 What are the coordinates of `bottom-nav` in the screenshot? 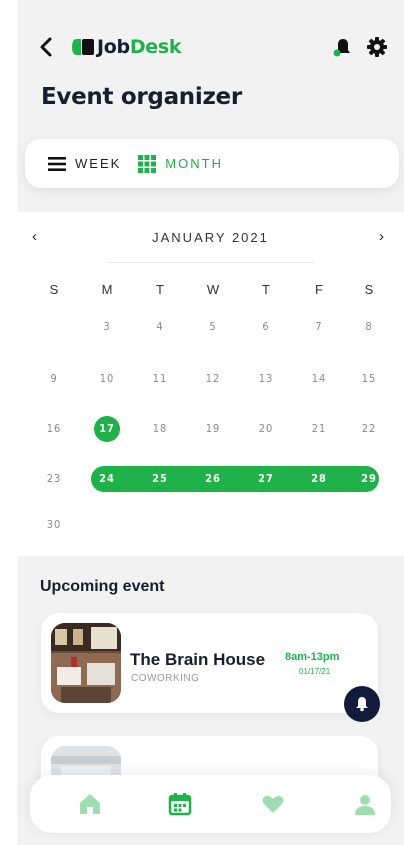 It's located at (210, 804).